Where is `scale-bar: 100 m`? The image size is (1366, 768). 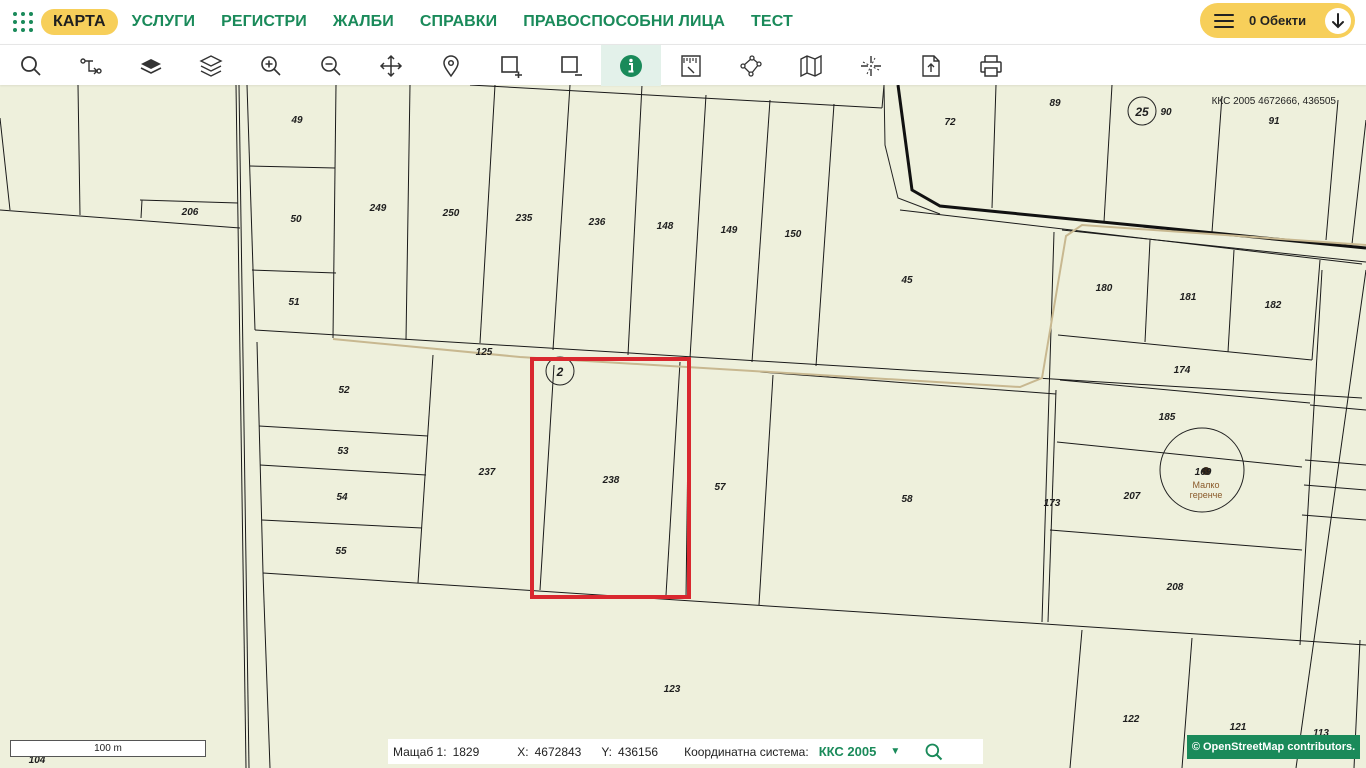 scale-bar: 100 m is located at coordinates (108, 748).